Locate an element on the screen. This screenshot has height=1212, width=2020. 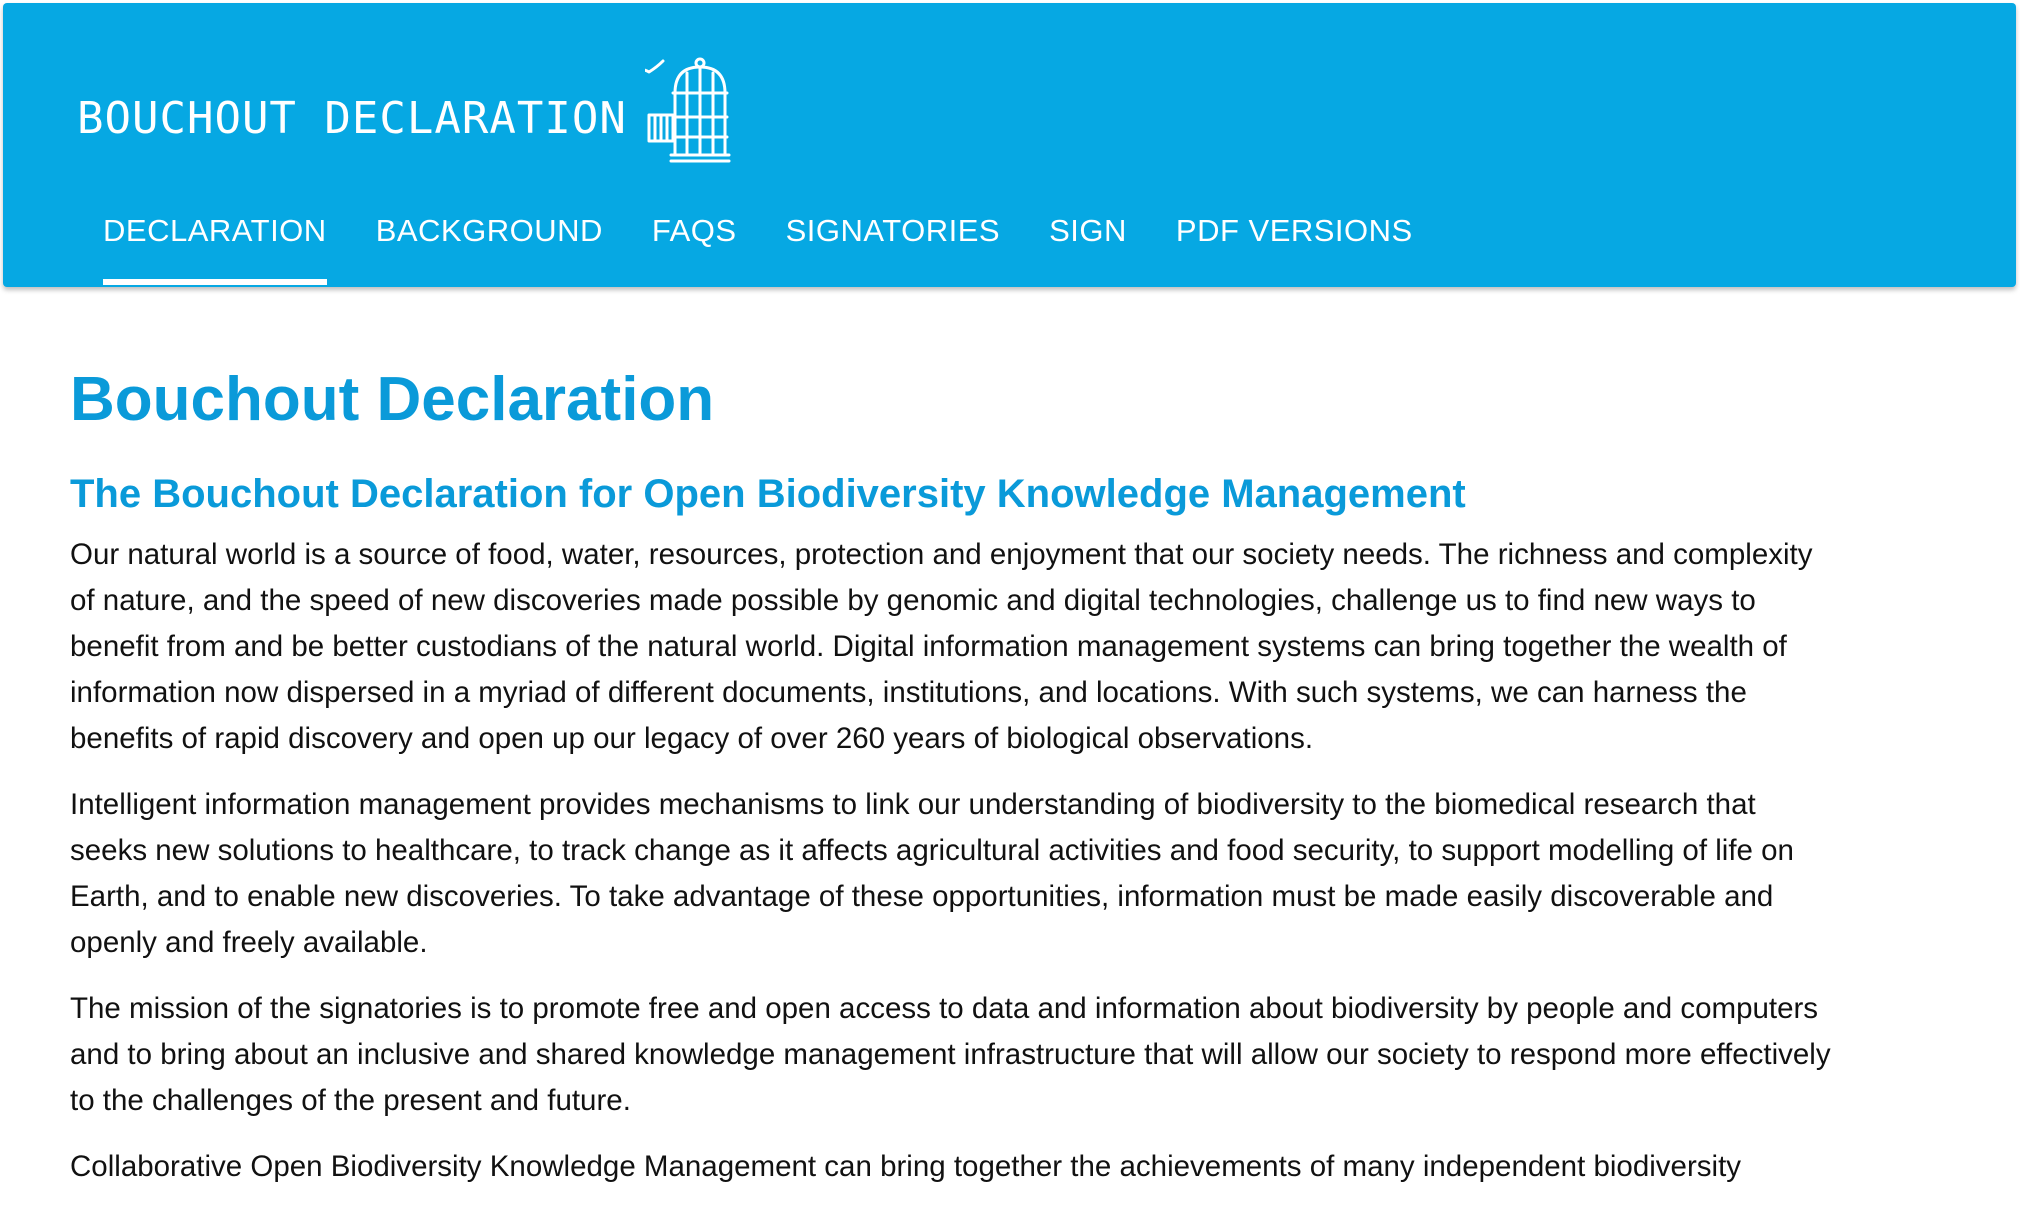
nav-tab-signatories: SIGNATORIES is located at coordinates (893, 245).